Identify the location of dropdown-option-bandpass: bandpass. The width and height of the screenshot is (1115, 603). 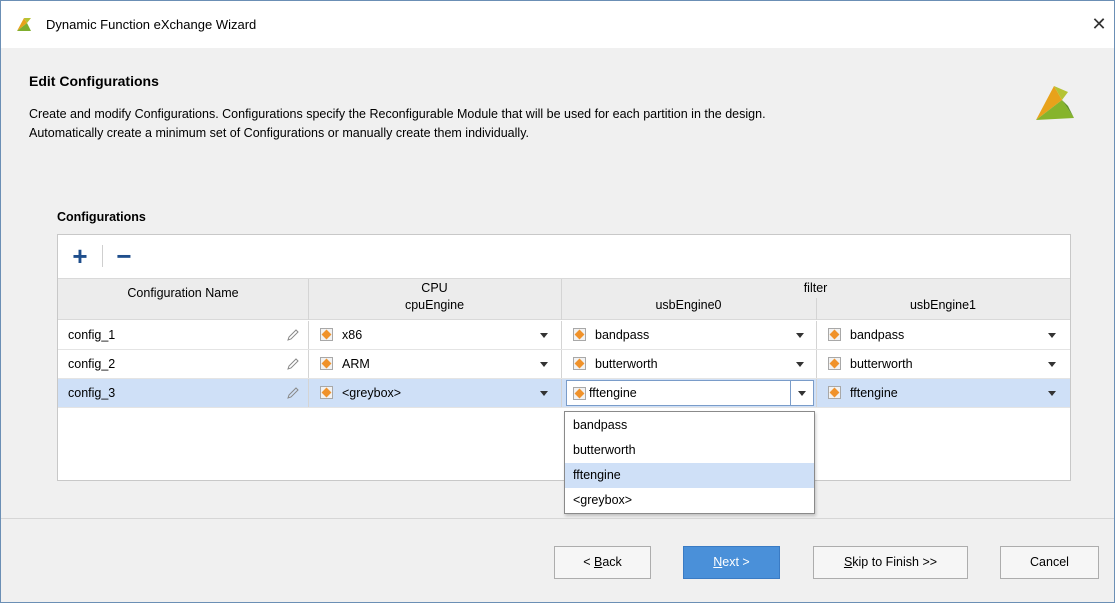
(689, 425).